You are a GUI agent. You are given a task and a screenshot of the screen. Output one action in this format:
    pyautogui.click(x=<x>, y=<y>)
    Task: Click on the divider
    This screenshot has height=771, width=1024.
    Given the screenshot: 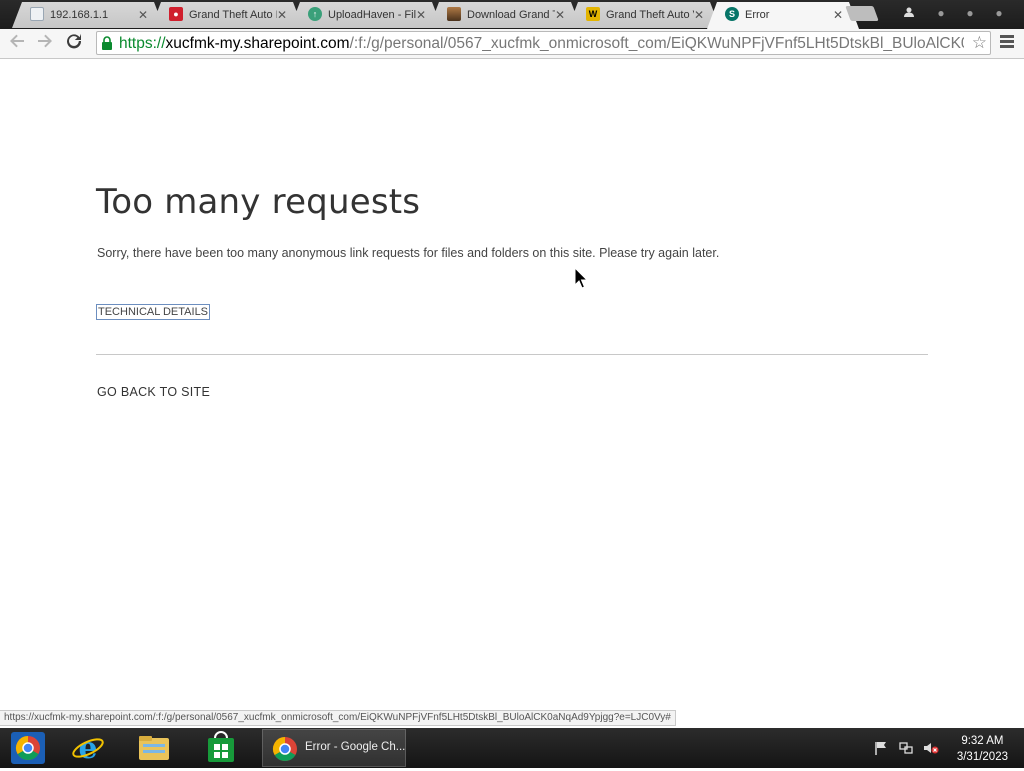 What is the action you would take?
    pyautogui.click(x=512, y=354)
    